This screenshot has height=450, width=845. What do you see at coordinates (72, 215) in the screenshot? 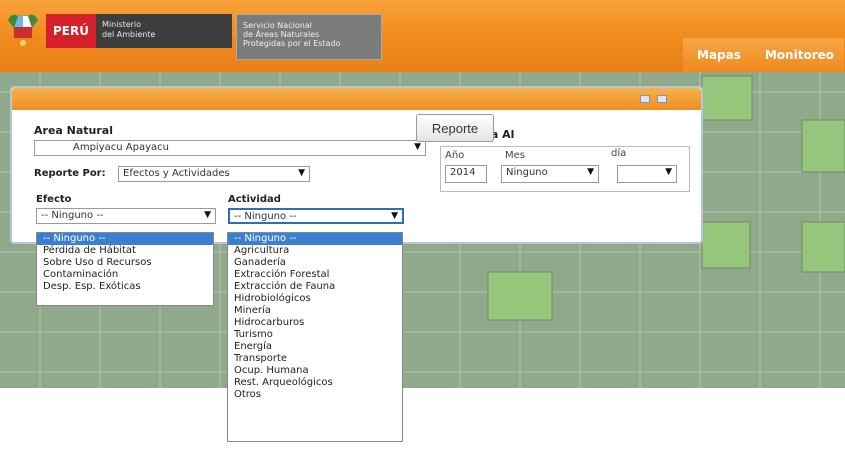
I see `efecto-value: -- Ninguno --` at bounding box center [72, 215].